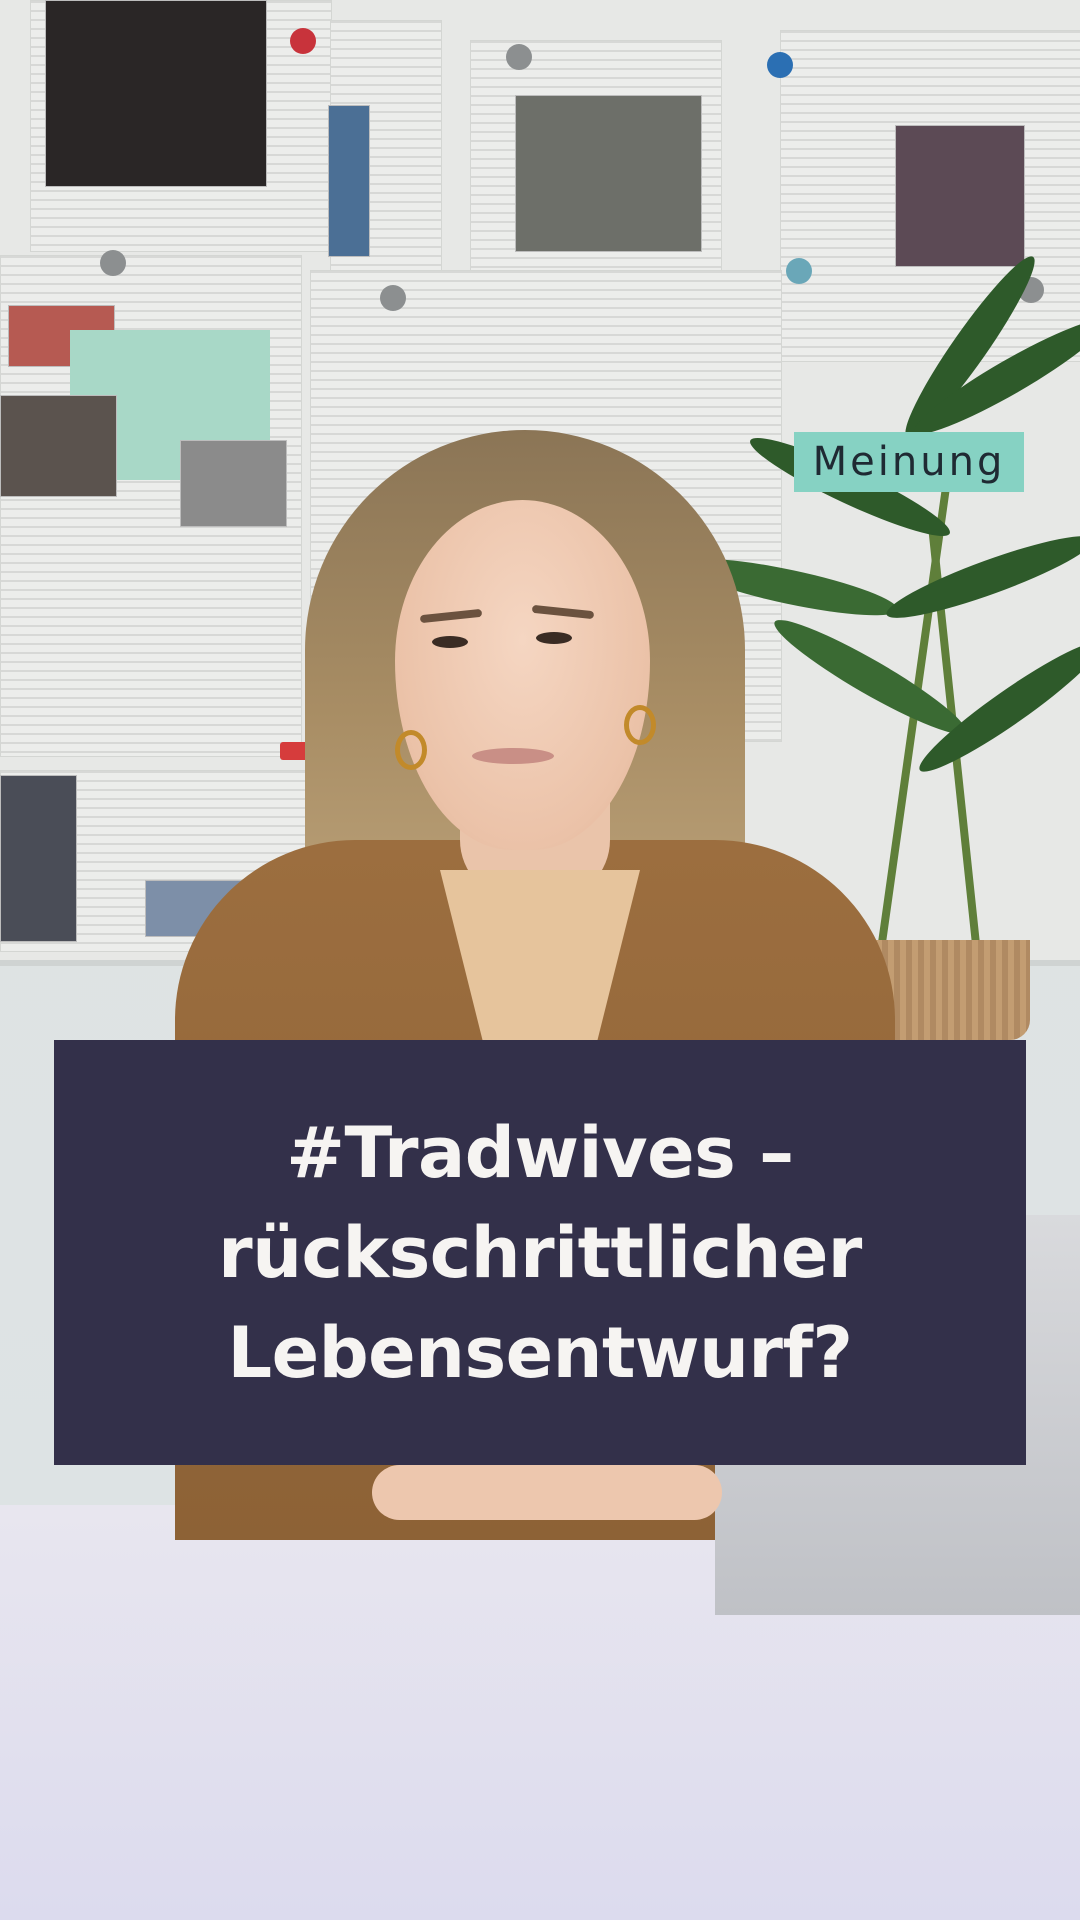 This screenshot has height=1920, width=1080. I want to click on headline-line-1: #Tradwives –, so click(540, 1152).